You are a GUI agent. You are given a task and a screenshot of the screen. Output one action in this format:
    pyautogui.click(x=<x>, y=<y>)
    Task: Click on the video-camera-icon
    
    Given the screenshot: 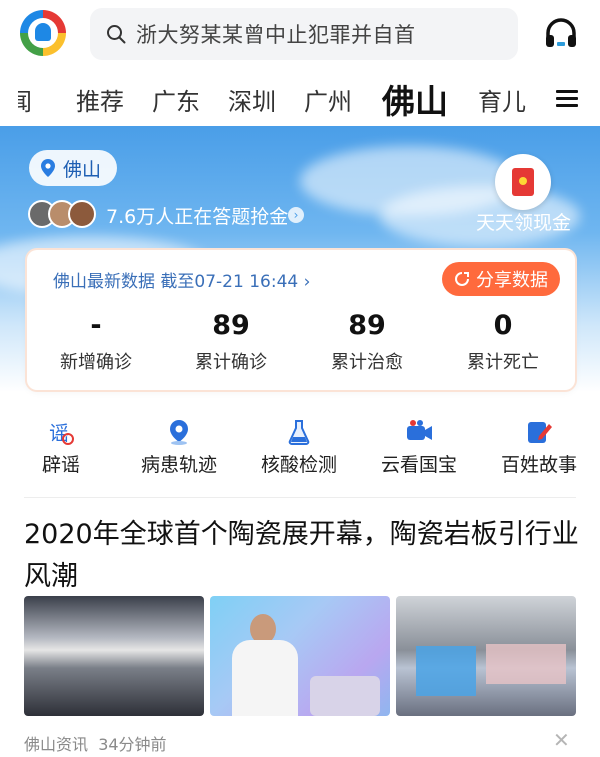 What is the action you would take?
    pyautogui.click(x=419, y=430)
    